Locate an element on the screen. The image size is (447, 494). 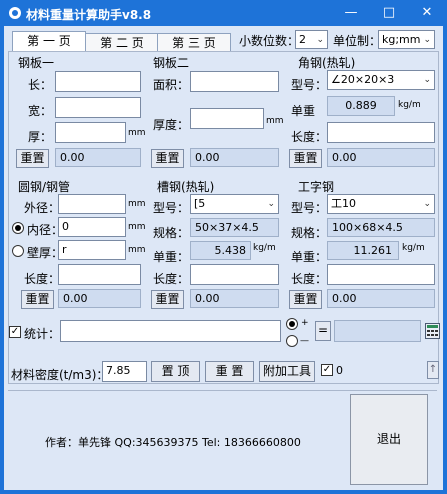
window-title: 材料重量计算助手v8.8 is located at coordinates (89, 15).